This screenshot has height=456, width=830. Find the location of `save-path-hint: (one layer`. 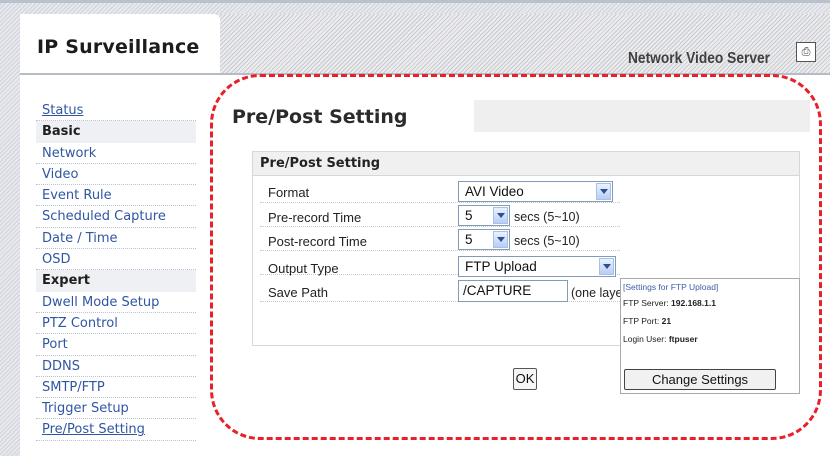

save-path-hint: (one layer is located at coordinates (599, 293).